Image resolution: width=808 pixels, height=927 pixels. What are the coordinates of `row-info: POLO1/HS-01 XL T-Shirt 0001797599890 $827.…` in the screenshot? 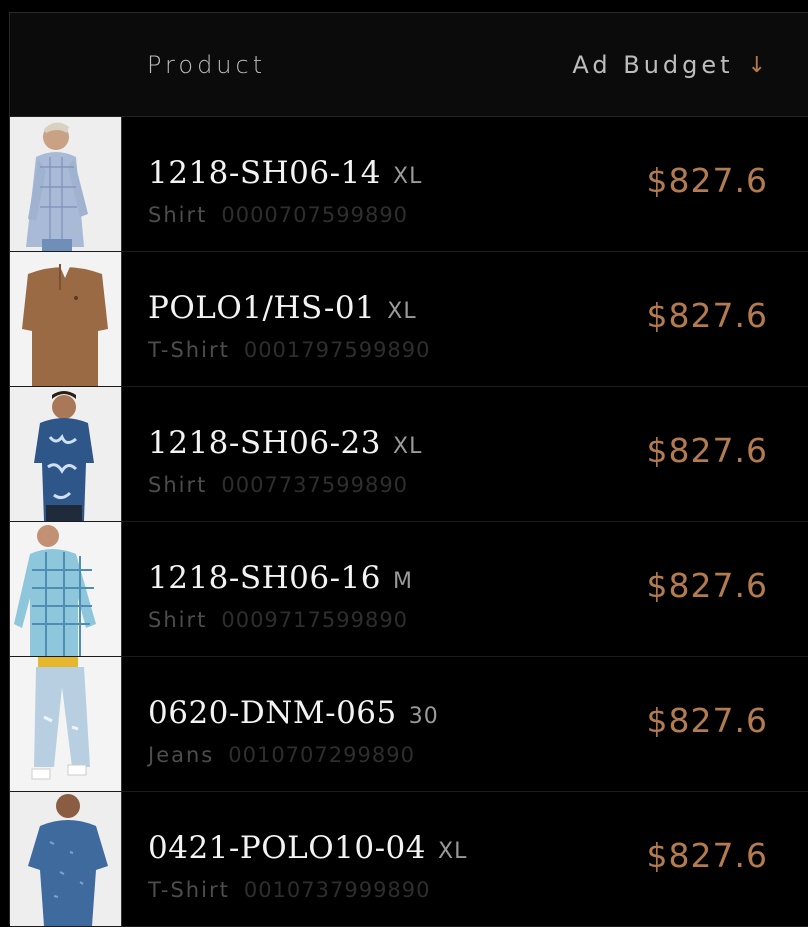 It's located at (465, 319).